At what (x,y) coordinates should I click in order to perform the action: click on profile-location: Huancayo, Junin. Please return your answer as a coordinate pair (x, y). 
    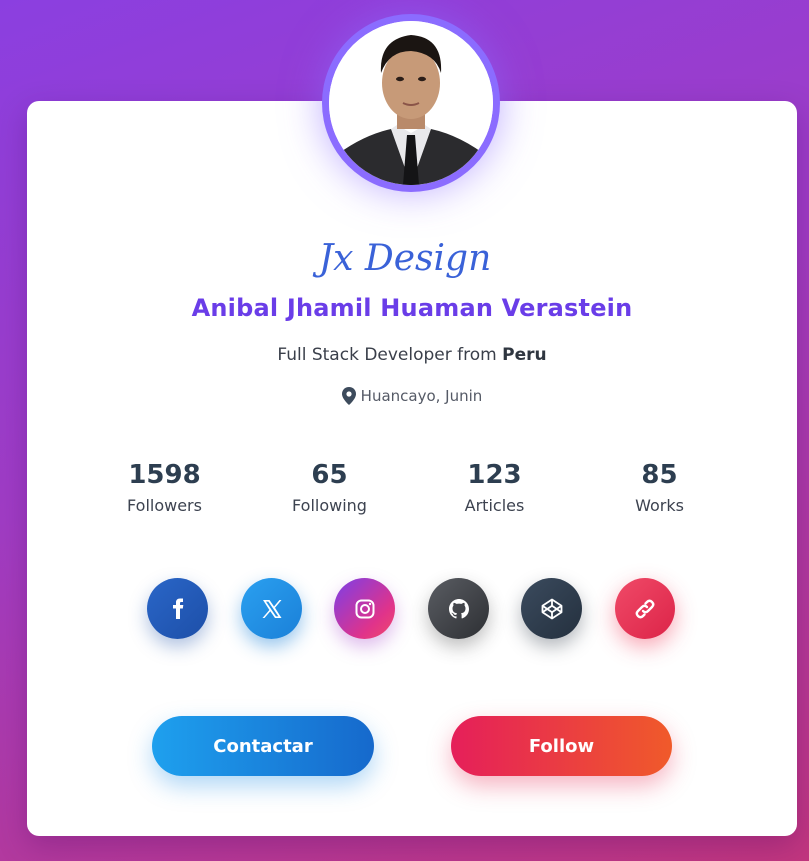
    Looking at the image, I should click on (412, 396).